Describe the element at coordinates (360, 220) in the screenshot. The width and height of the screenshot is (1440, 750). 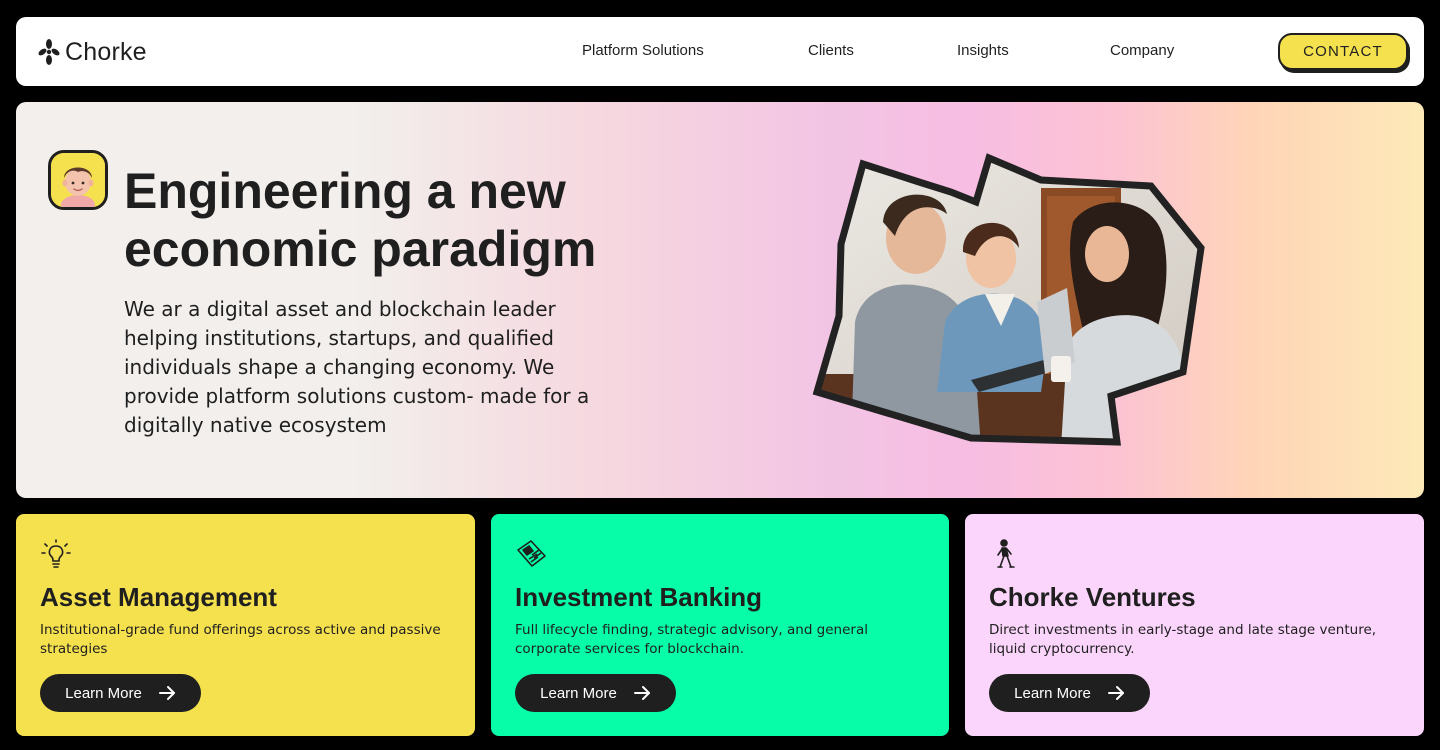
I see `hero-title: Engineering a new economic paradigm` at that location.